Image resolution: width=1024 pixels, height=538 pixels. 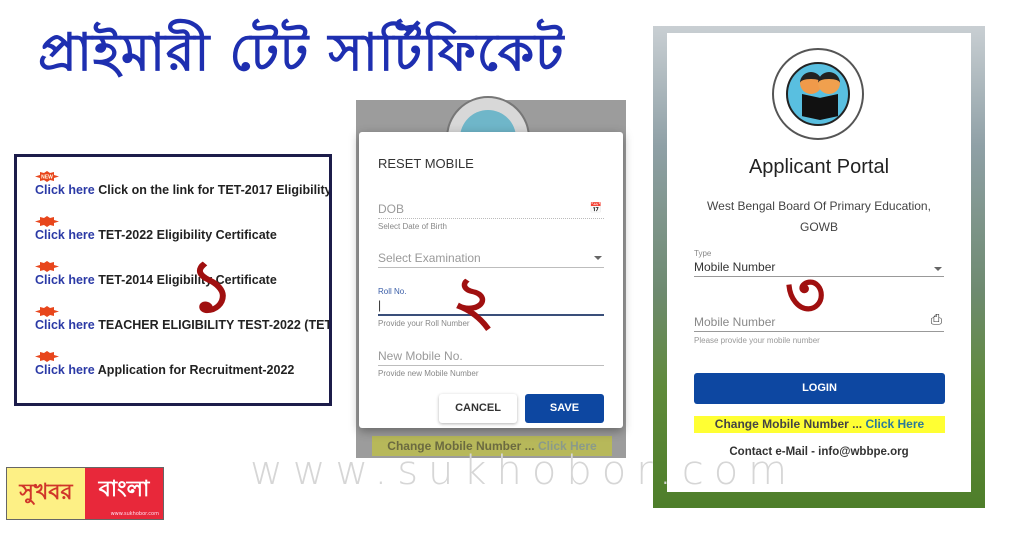 I want to click on mobile-phone-icon: ⎙, so click(x=936, y=319).